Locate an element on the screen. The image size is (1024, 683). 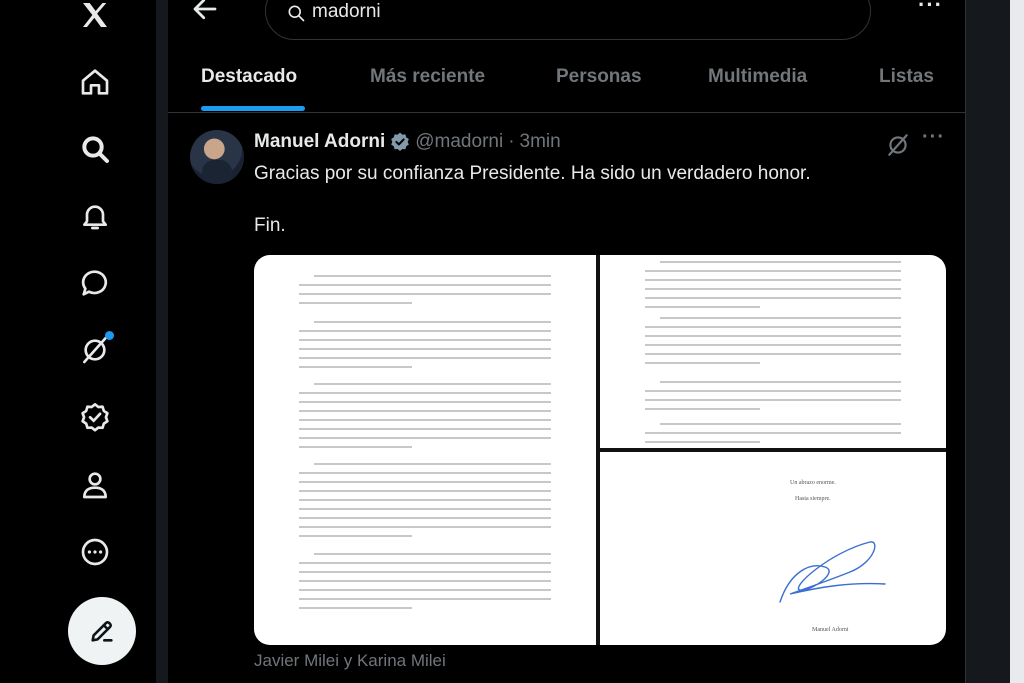
compose-icon is located at coordinates (102, 631).